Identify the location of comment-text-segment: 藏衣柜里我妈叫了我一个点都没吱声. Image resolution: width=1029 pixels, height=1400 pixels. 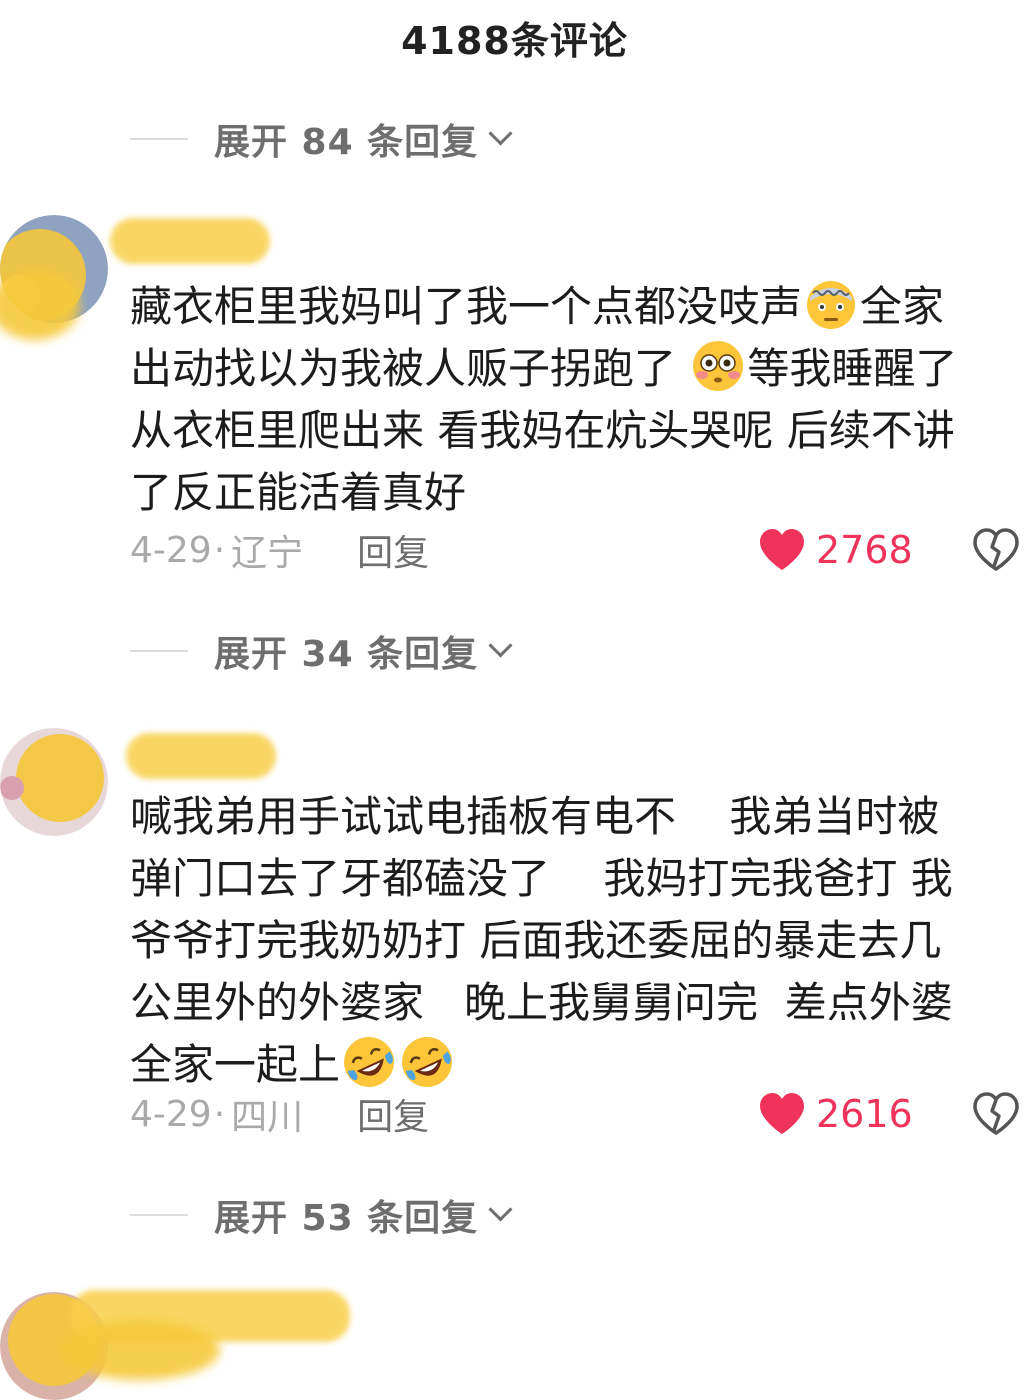
(466, 306).